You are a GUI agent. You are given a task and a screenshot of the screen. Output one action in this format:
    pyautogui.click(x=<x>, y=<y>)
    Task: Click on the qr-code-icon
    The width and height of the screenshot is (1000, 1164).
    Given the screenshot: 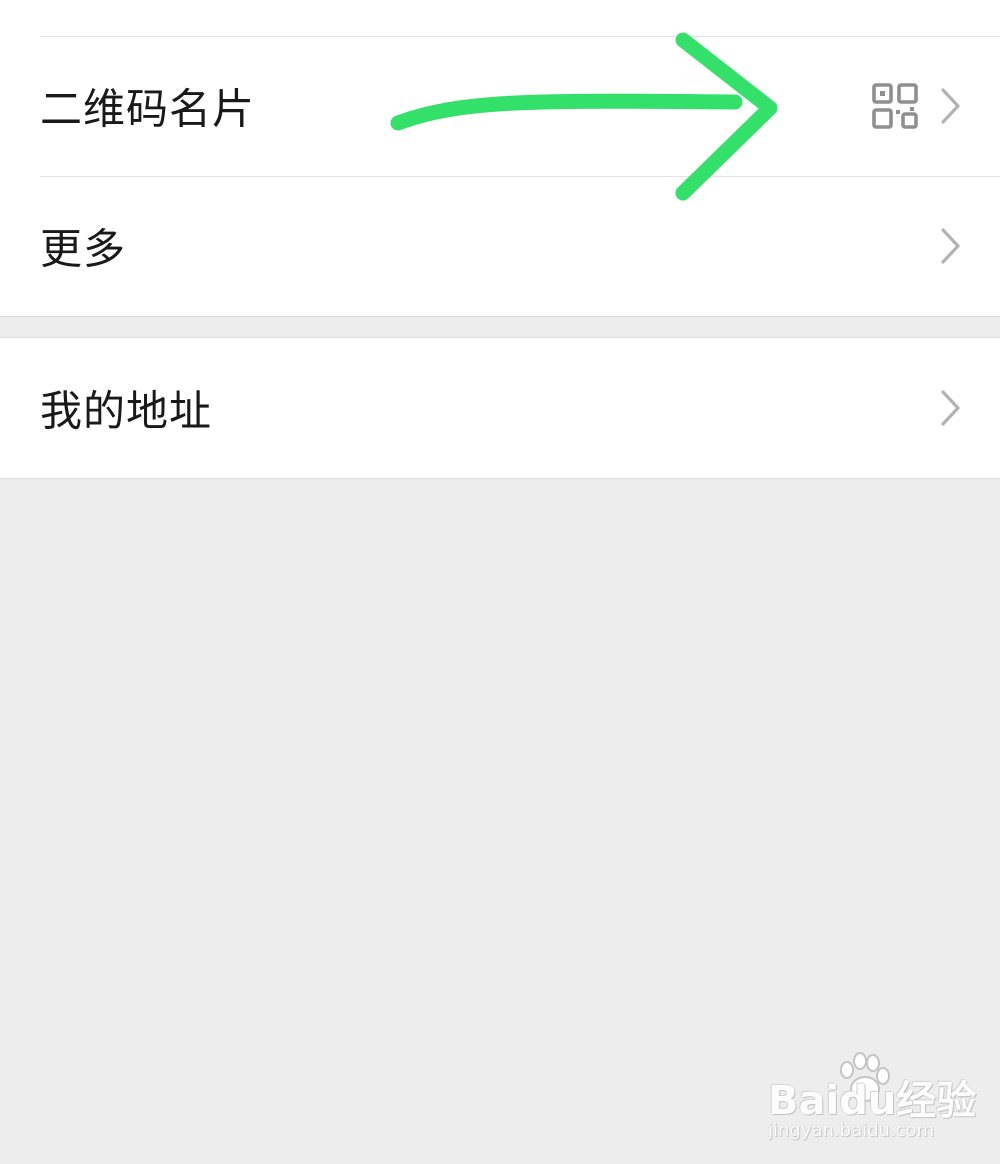 What is the action you would take?
    pyautogui.click(x=895, y=106)
    